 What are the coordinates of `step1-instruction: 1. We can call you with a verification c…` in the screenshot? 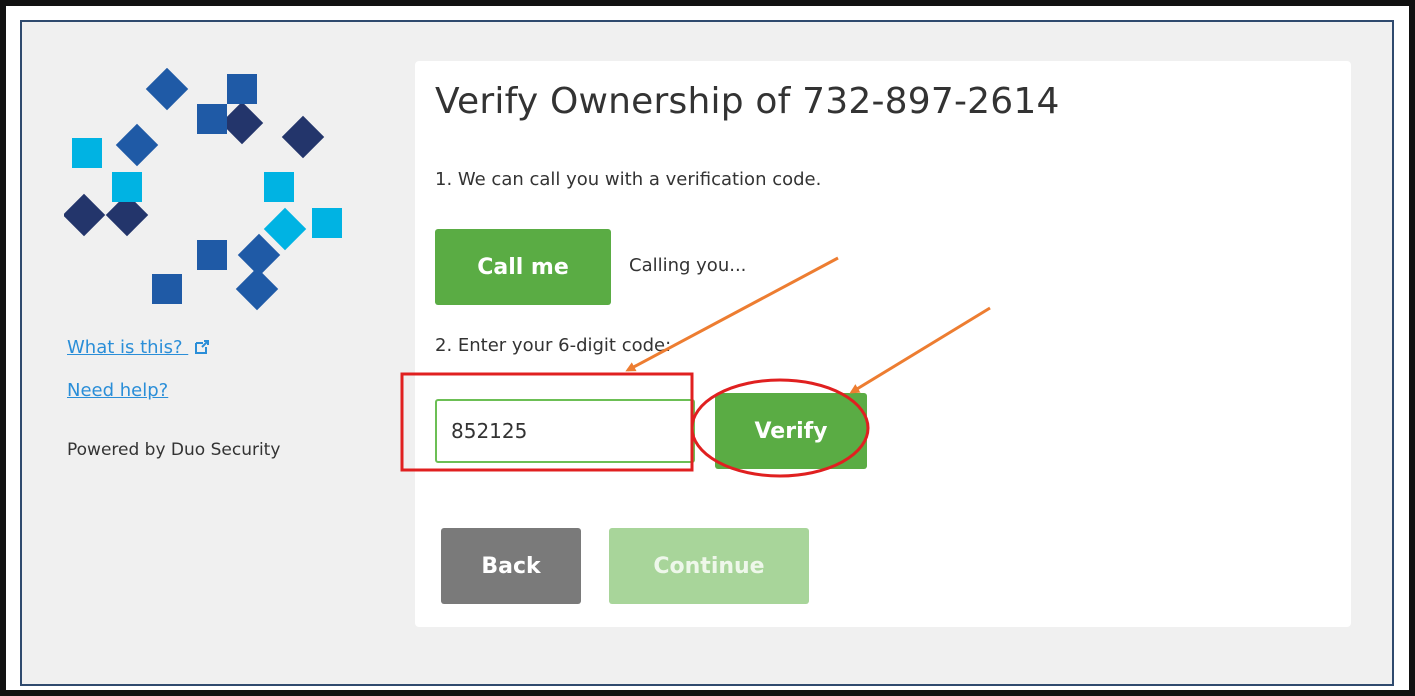 It's located at (628, 179).